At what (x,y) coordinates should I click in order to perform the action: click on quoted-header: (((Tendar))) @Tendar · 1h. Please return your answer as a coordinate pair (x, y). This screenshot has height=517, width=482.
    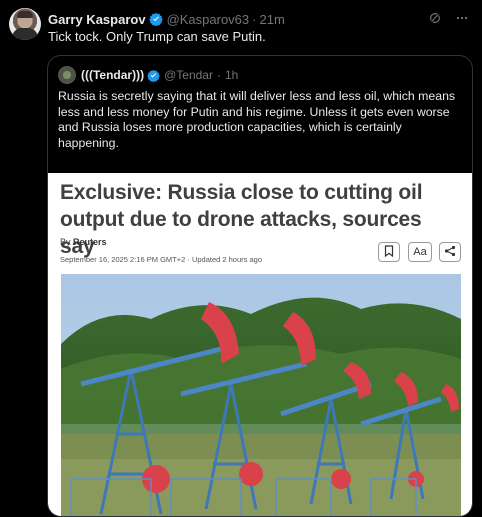
    Looking at the image, I should click on (148, 75).